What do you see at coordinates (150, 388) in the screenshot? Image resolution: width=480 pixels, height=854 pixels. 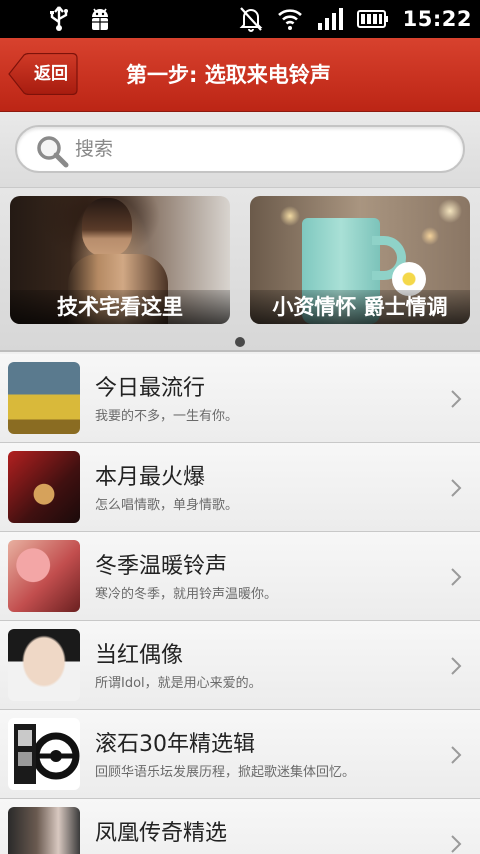 I see `category-name: 今日最流行` at bounding box center [150, 388].